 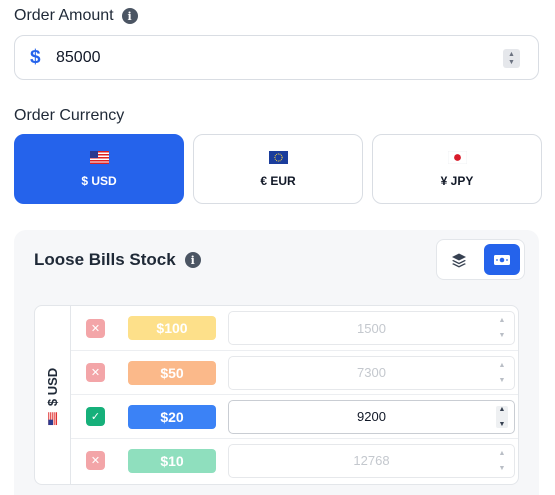 What do you see at coordinates (278, 180) in the screenshot?
I see `currency-option-label: € EUR` at bounding box center [278, 180].